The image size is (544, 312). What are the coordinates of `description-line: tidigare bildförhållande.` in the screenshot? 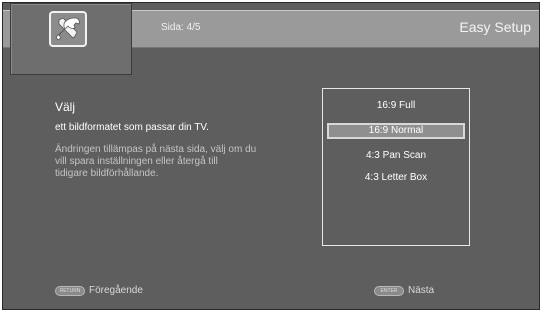 It's located at (107, 173).